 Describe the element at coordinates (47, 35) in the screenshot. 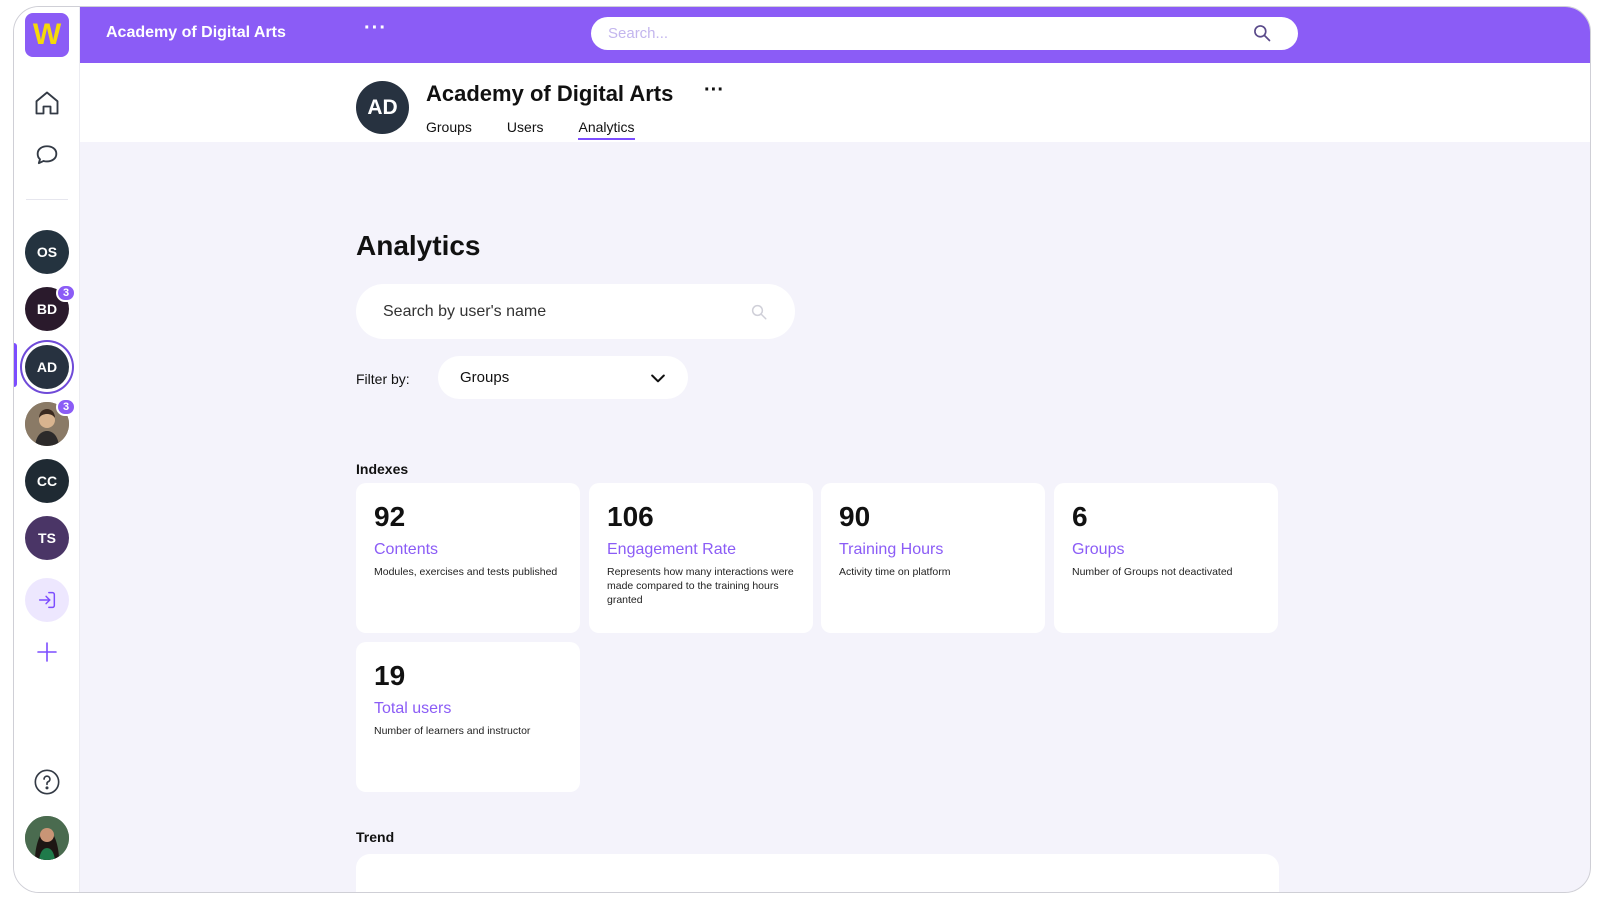

I see `app-logo: W` at that location.